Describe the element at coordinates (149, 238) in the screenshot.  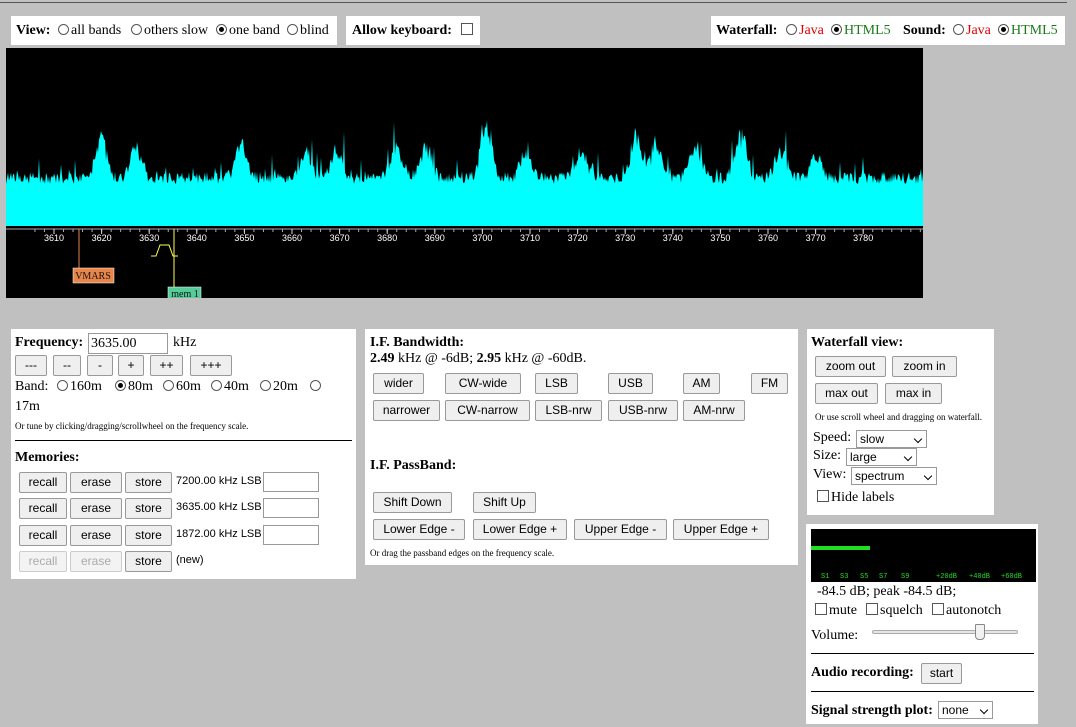
I see `axis-tick-label: 3630` at that location.